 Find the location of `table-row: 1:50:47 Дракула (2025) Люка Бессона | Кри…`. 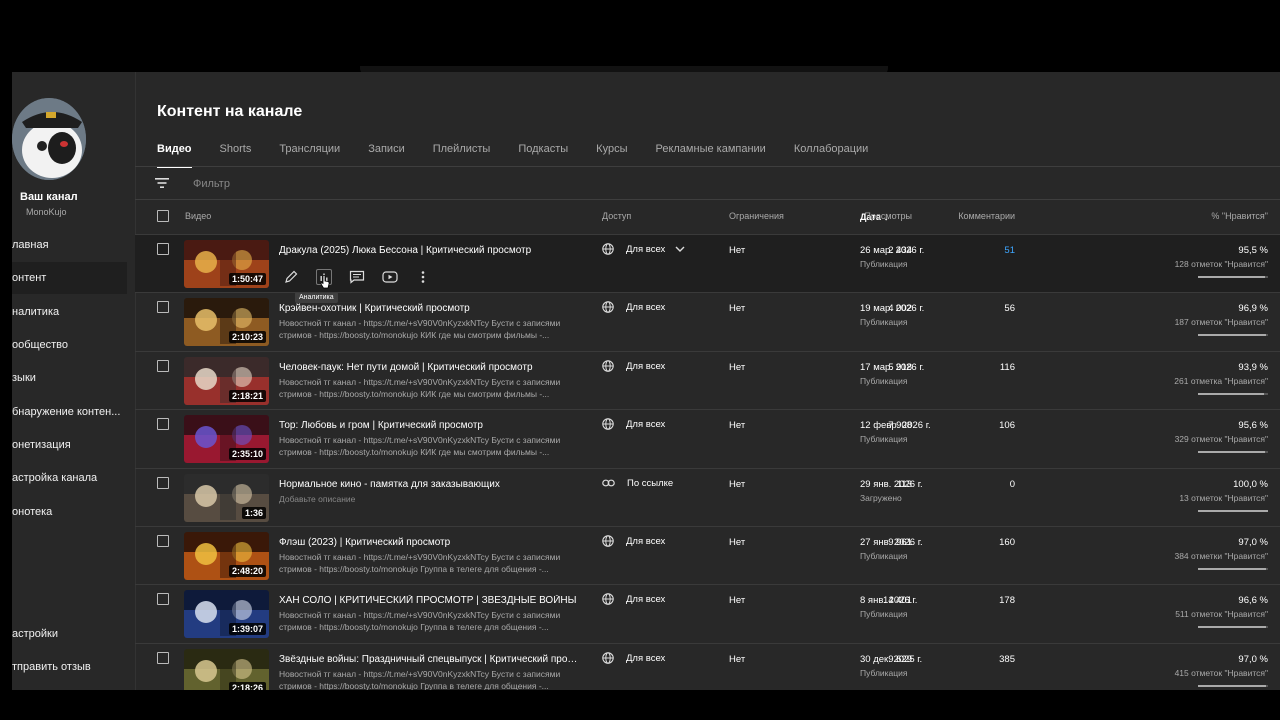

table-row: 1:50:47 Дракула (2025) Люка Бессона | Кри… is located at coordinates (707, 268).